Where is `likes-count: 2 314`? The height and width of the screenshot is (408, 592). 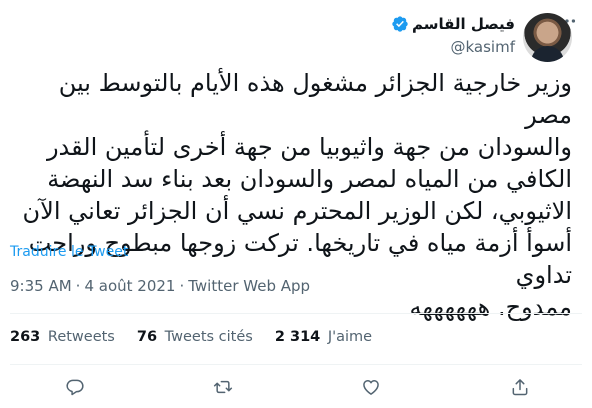
likes-count: 2 314 is located at coordinates (297, 337).